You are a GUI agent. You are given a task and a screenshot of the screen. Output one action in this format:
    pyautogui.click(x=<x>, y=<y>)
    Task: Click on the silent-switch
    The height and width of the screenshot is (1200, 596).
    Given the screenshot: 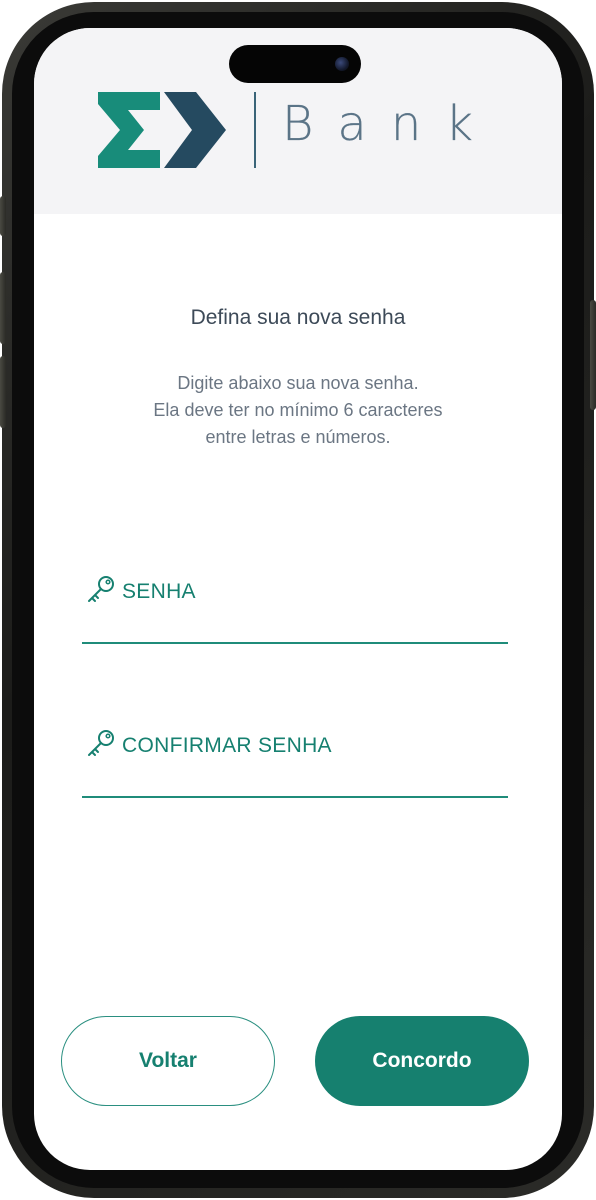 What is the action you would take?
    pyautogui.click(x=3, y=392)
    